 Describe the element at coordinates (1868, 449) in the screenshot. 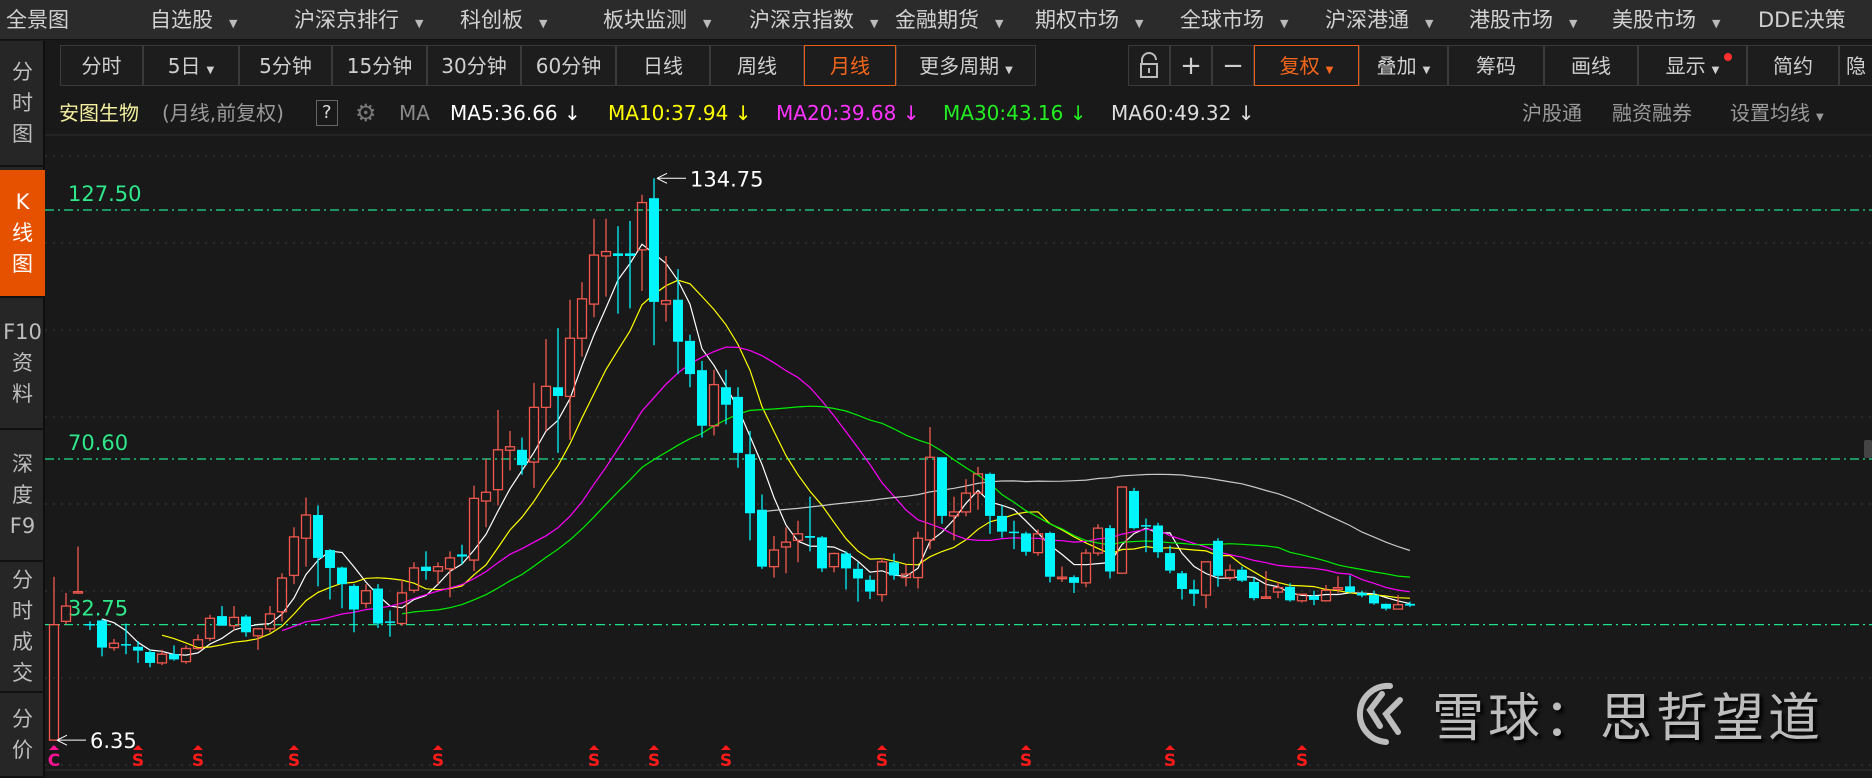

I see `scroll-handle` at that location.